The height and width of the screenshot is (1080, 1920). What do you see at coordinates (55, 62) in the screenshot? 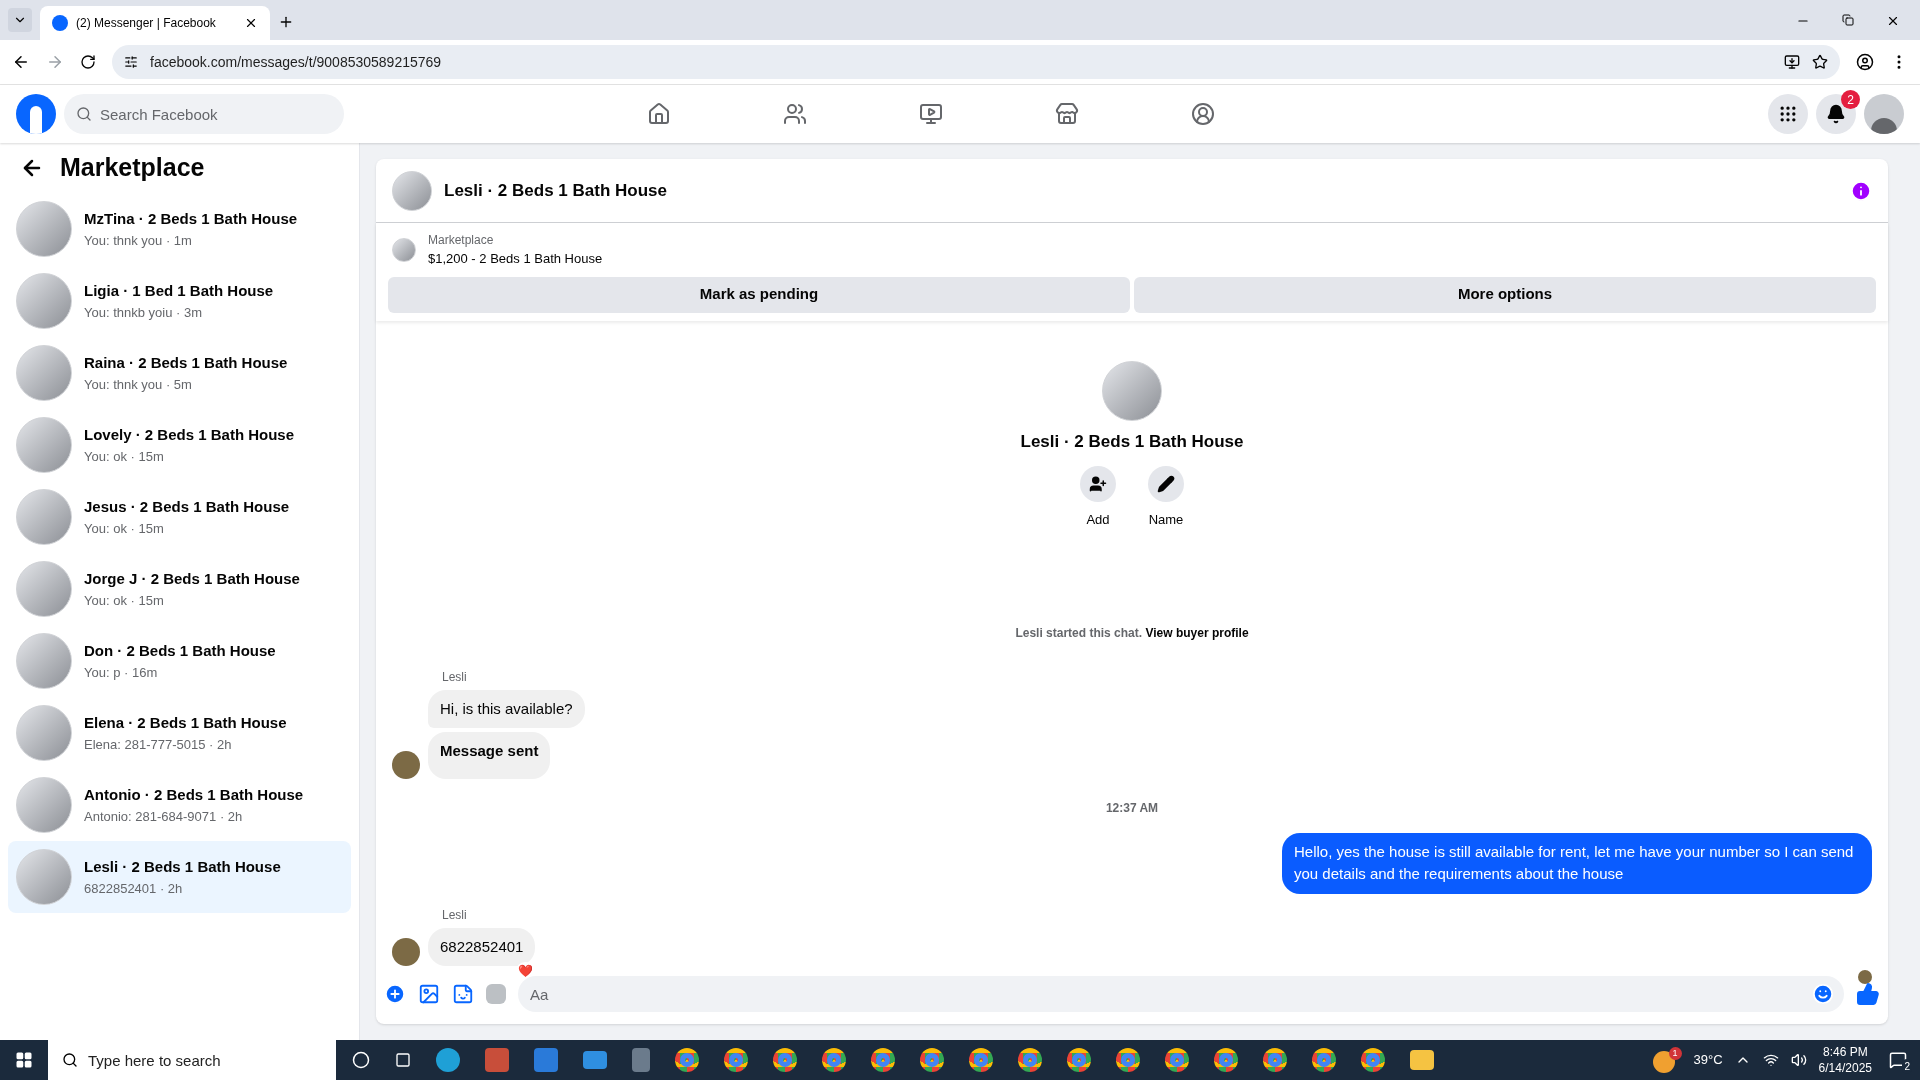
I see `forward-icon` at bounding box center [55, 62].